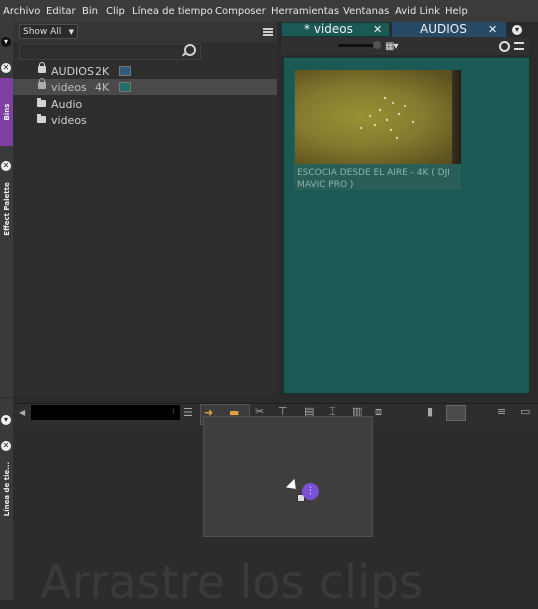 The height and width of the screenshot is (609, 538). I want to click on hamburger-menu-icon, so click(519, 46).